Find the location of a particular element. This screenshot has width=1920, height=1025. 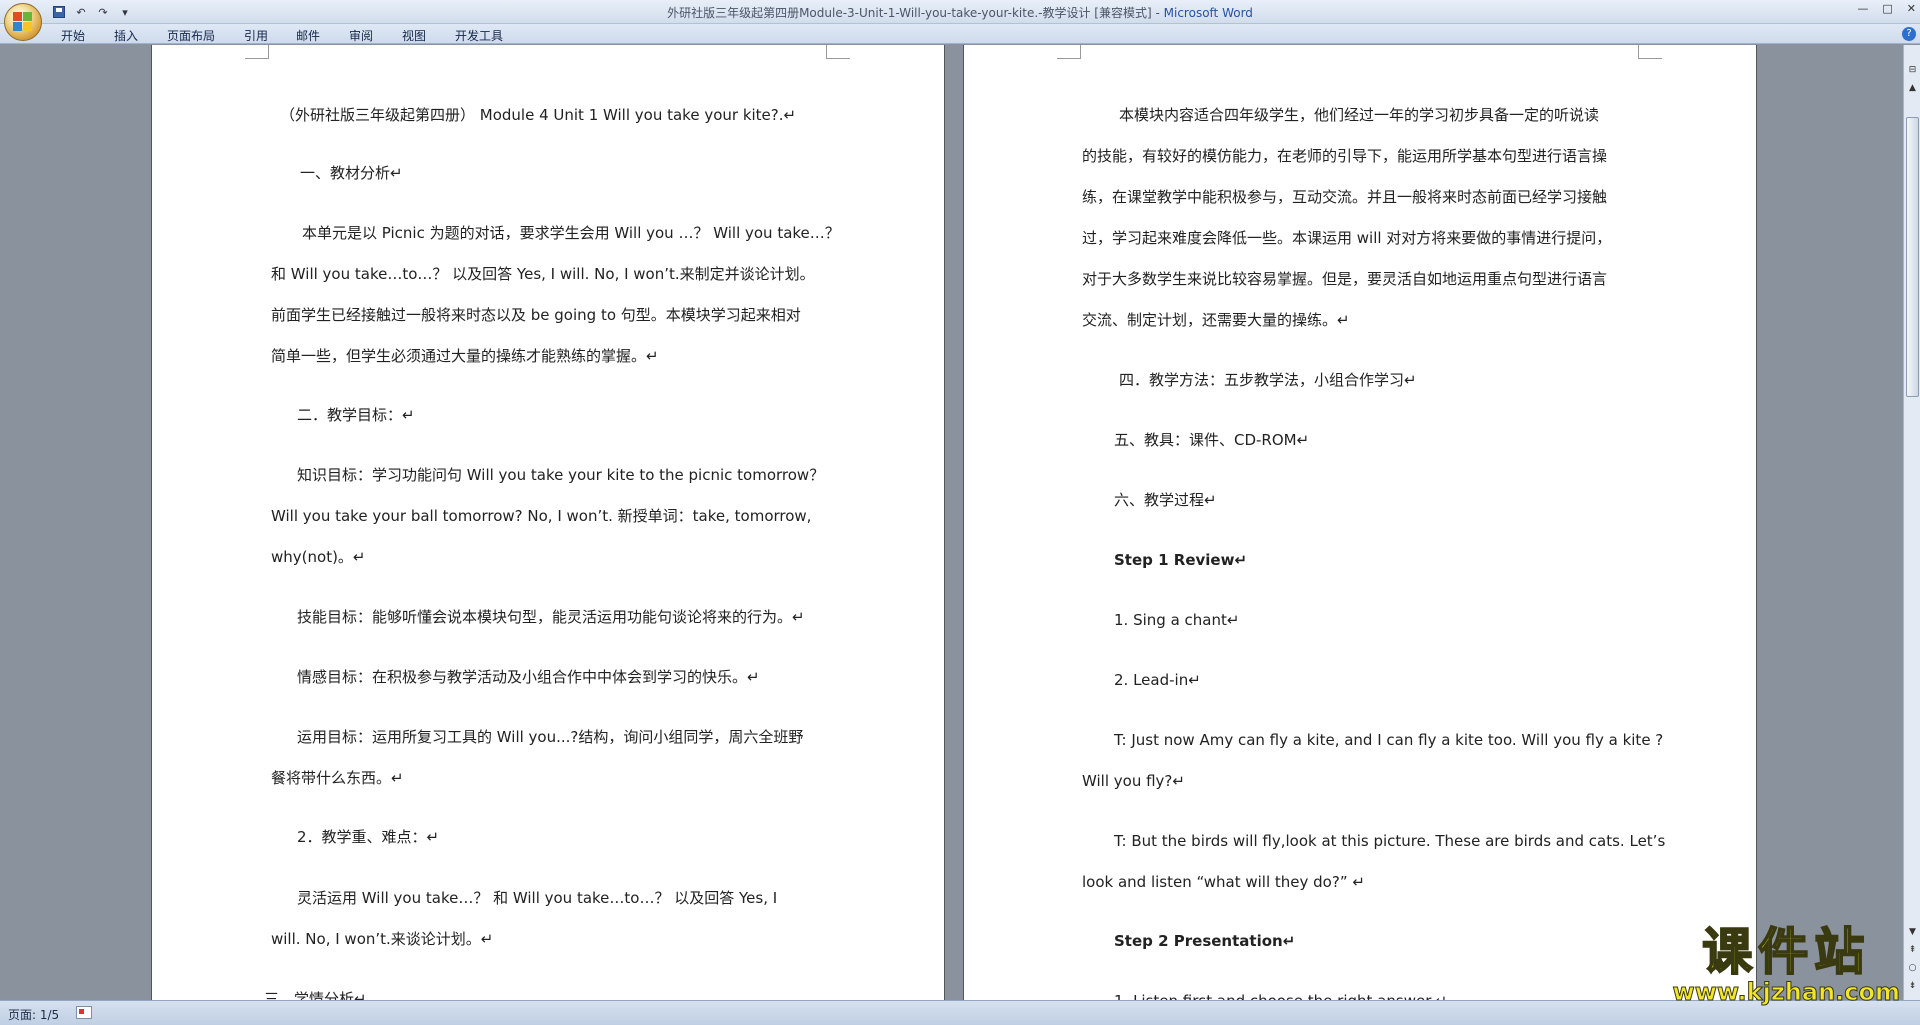

paragraph-line: 六、教学过程↵ is located at coordinates (1165, 500).